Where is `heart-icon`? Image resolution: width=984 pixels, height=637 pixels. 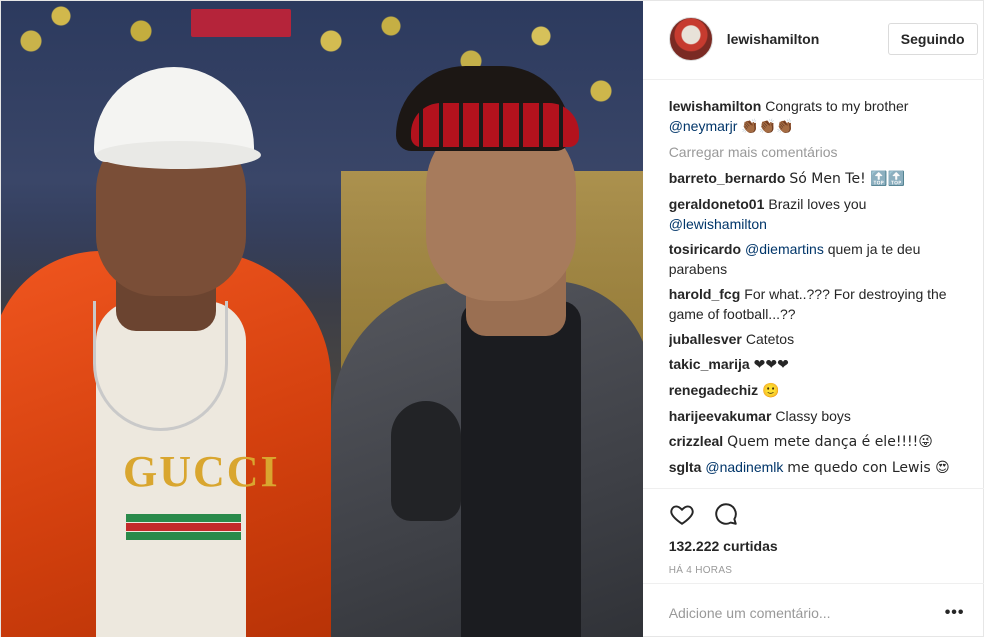
heart-icon is located at coordinates (682, 514).